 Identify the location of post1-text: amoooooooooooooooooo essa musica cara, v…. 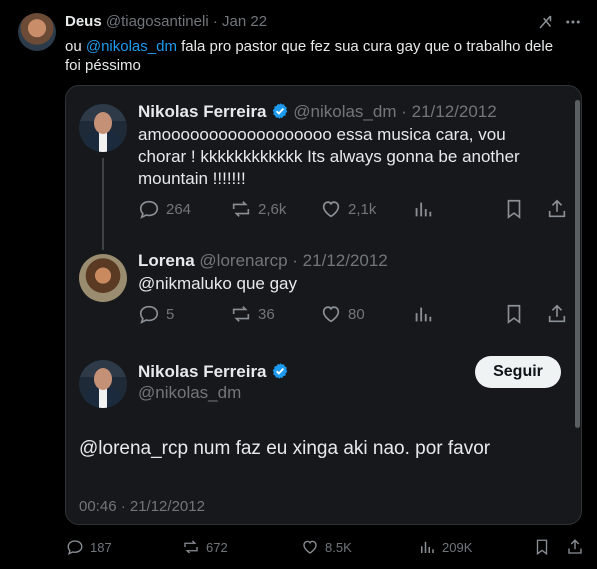
(329, 156).